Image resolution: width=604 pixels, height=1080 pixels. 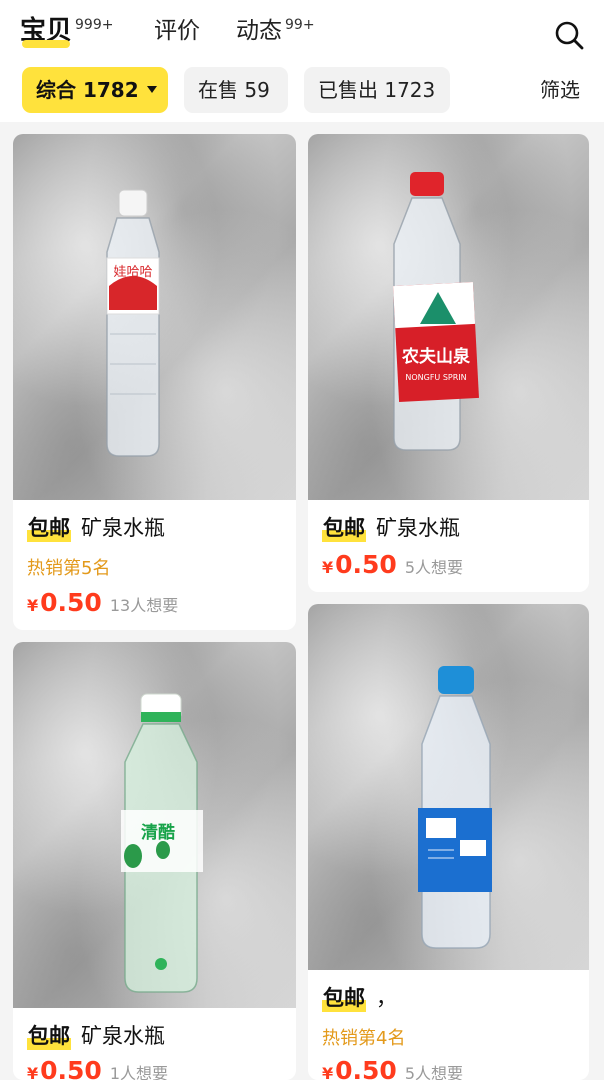 I want to click on top-tab-bar: 宝贝 999+ 评价 动态 99+, so click(x=302, y=31).